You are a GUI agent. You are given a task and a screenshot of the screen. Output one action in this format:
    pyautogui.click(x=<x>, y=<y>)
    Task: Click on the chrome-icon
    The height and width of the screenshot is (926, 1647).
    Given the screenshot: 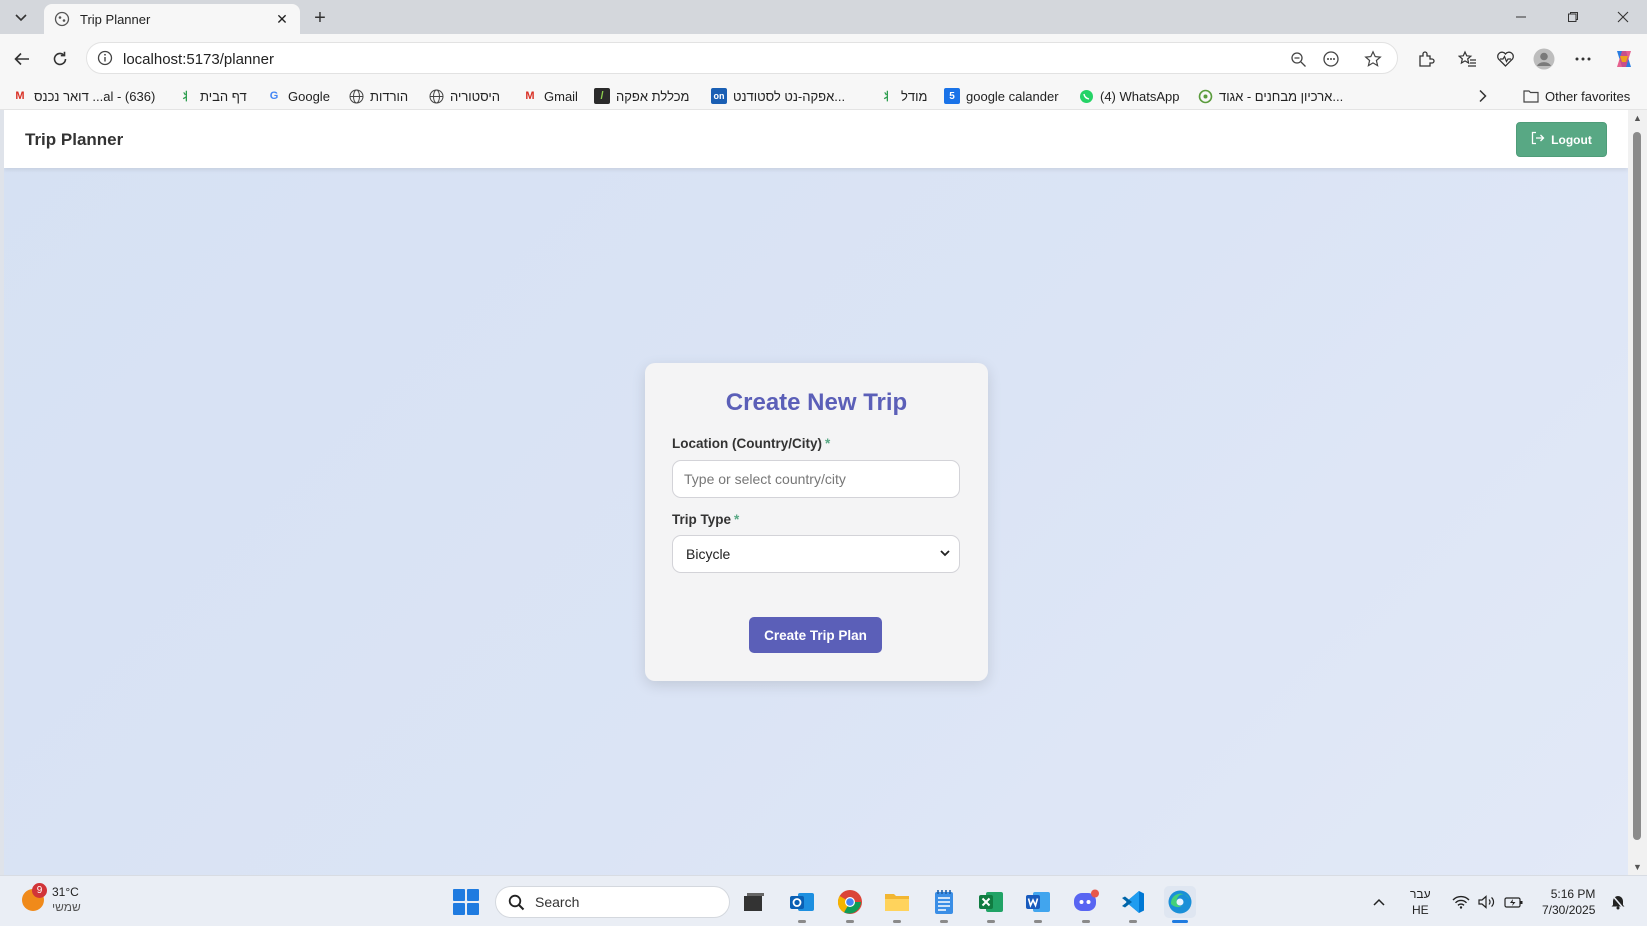 What is the action you would take?
    pyautogui.click(x=850, y=904)
    